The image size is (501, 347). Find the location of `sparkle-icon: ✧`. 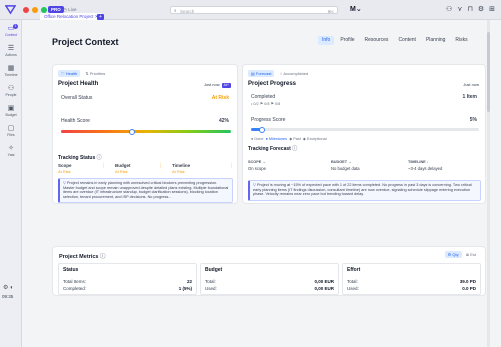

sparkle-icon: ✧ is located at coordinates (11, 148).